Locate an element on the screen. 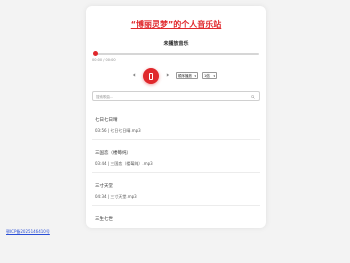 This screenshot has width=350, height=263. prev-icon is located at coordinates (134, 75).